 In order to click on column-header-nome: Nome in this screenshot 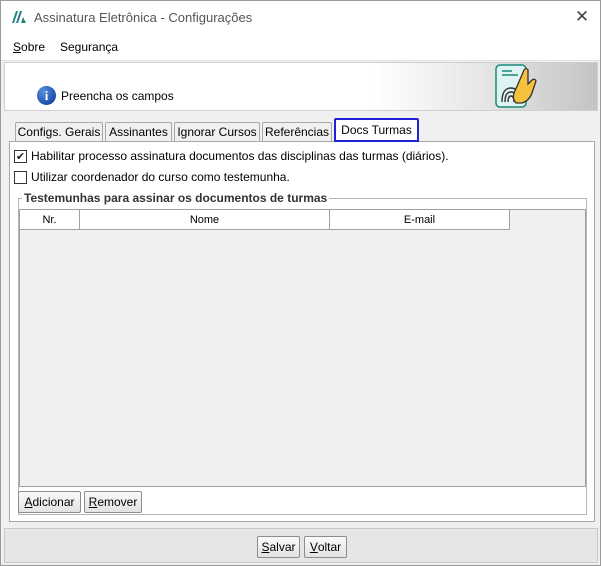, I will do `click(205, 220)`.